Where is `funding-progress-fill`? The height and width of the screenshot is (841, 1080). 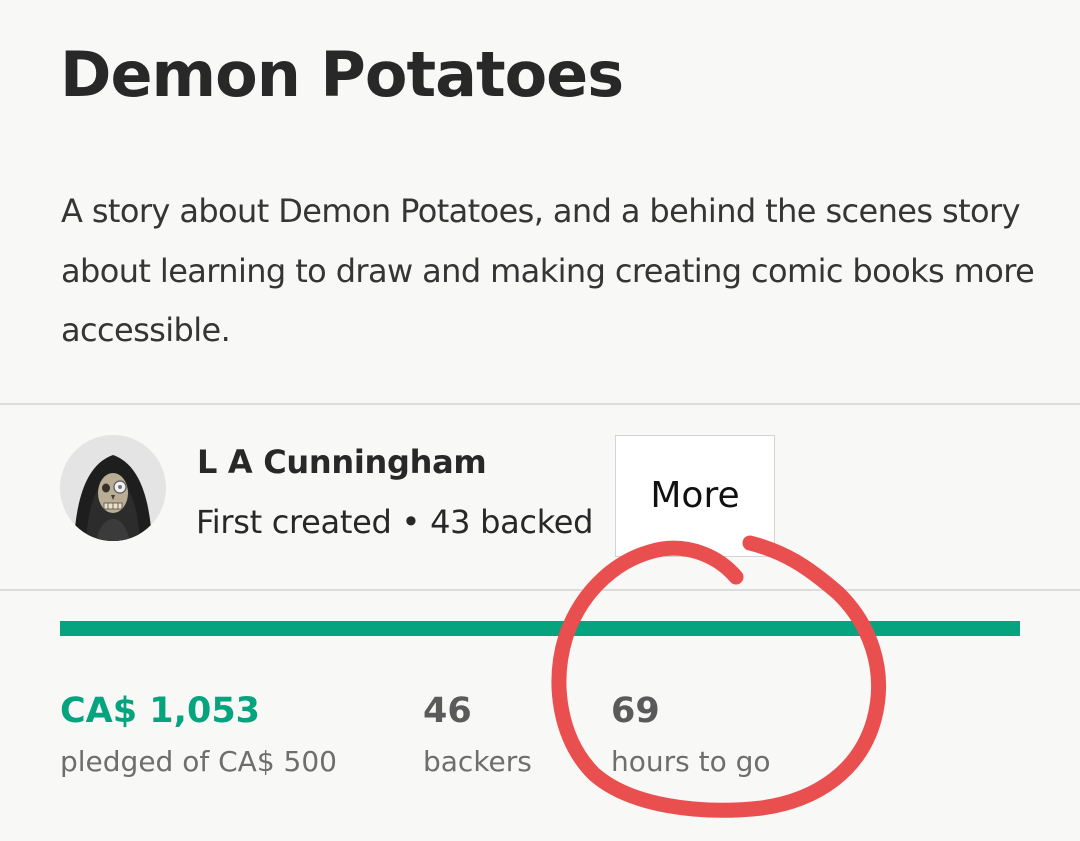
funding-progress-fill is located at coordinates (540, 628).